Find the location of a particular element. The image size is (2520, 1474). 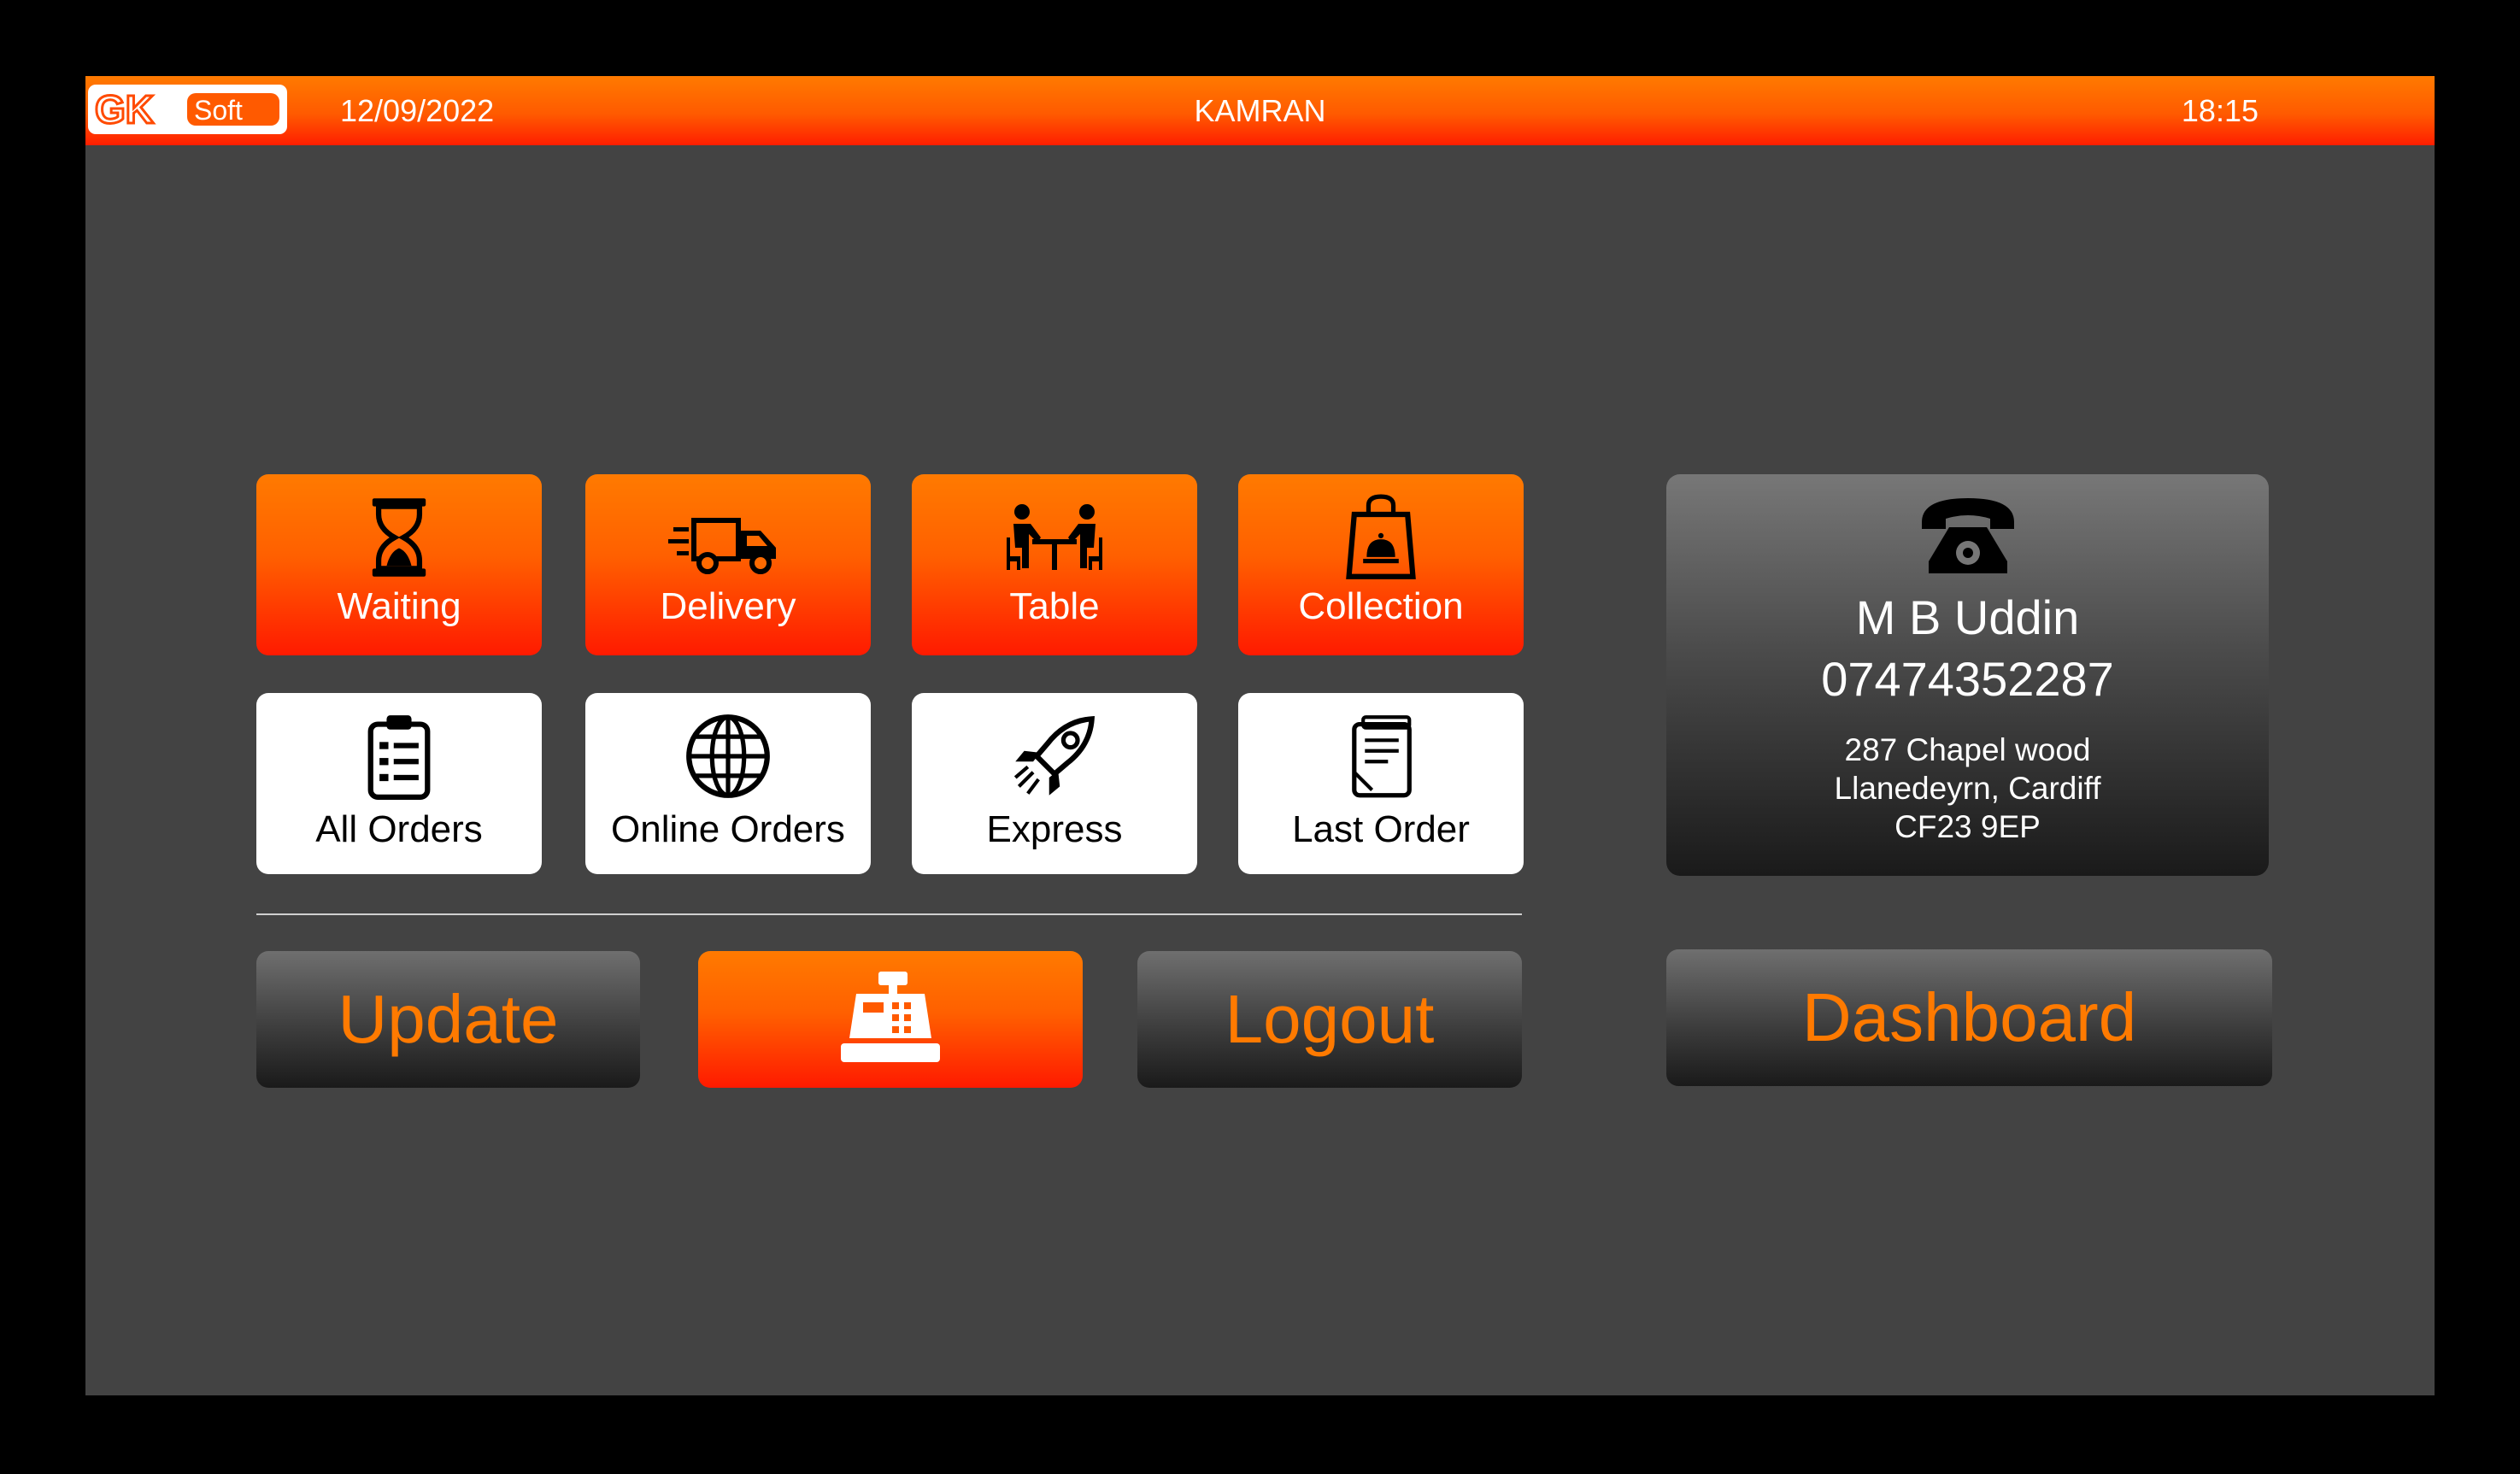

dashboard-label: Dashboard is located at coordinates (1969, 1017).